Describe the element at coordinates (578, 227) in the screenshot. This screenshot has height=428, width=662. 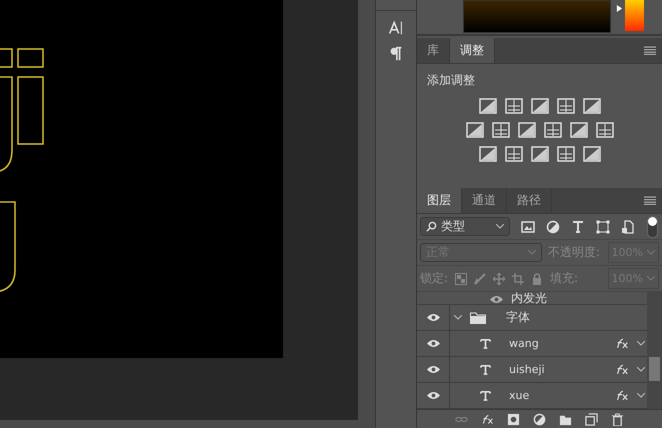
I see `type-icon` at that location.